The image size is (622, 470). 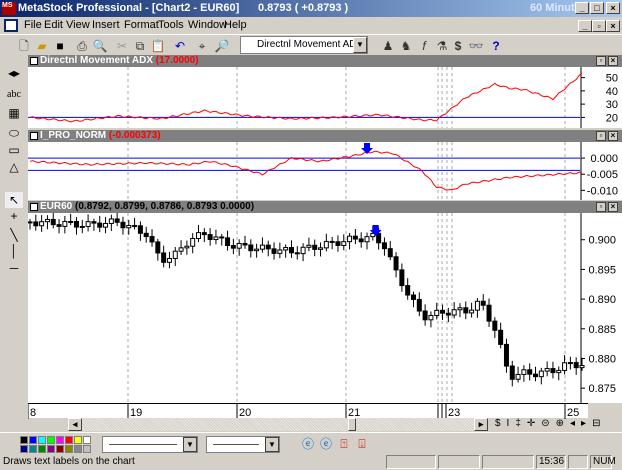 What do you see at coordinates (78, 25) in the screenshot?
I see `menu-view: View` at bounding box center [78, 25].